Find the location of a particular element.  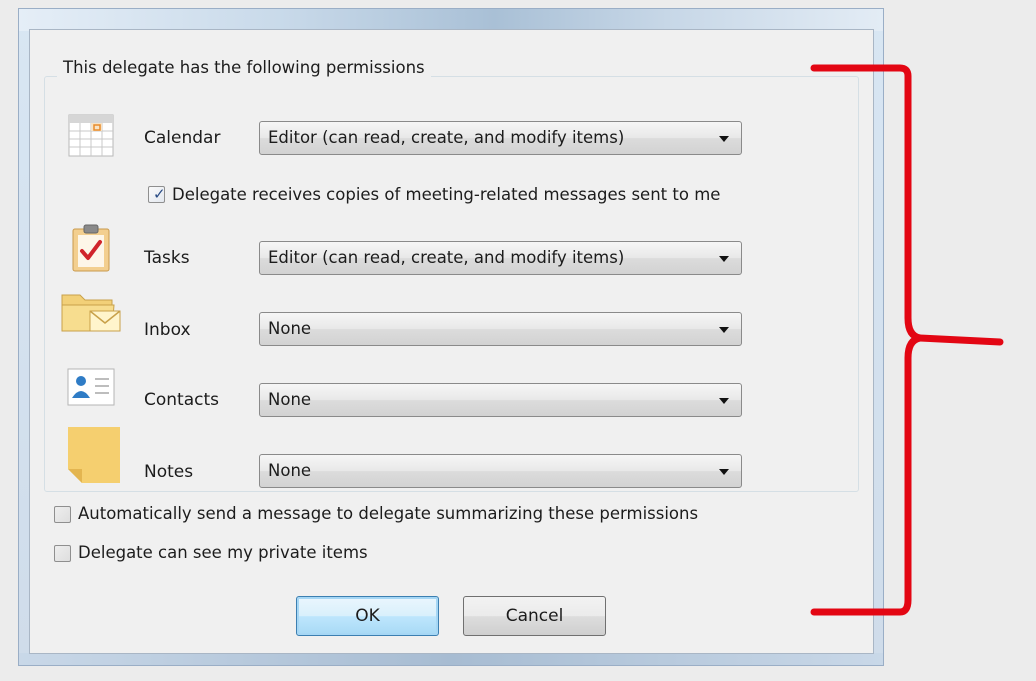

meeting-copies-checkbox: ✓ is located at coordinates (157, 194).